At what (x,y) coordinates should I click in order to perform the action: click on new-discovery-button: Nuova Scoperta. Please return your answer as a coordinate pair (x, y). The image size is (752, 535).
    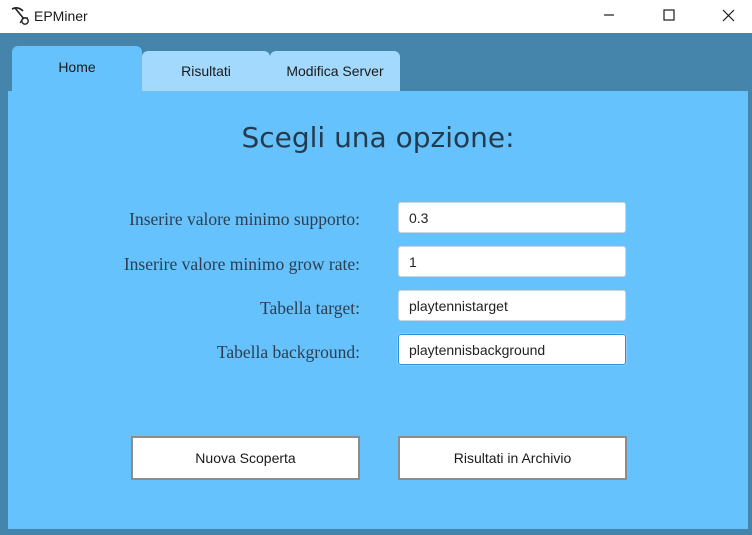
    Looking at the image, I should click on (245, 458).